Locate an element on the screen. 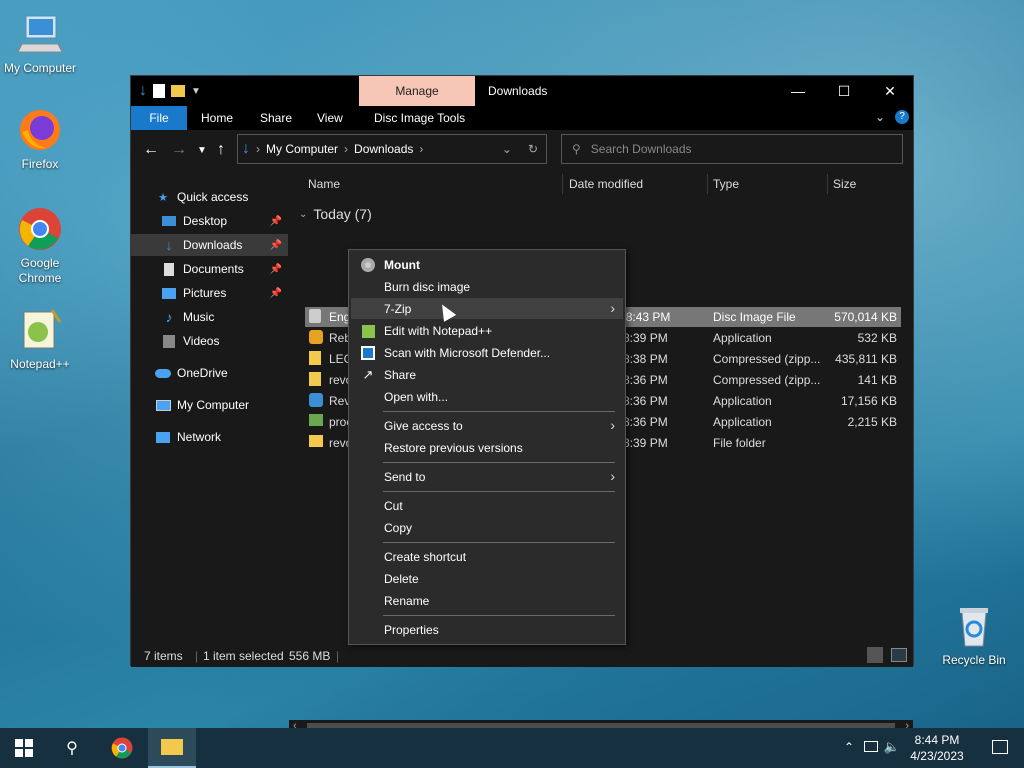 This screenshot has height=768, width=1024. address-bar: ↓ › My Computer › Downloads › ⌄ ↻ is located at coordinates (392, 149).